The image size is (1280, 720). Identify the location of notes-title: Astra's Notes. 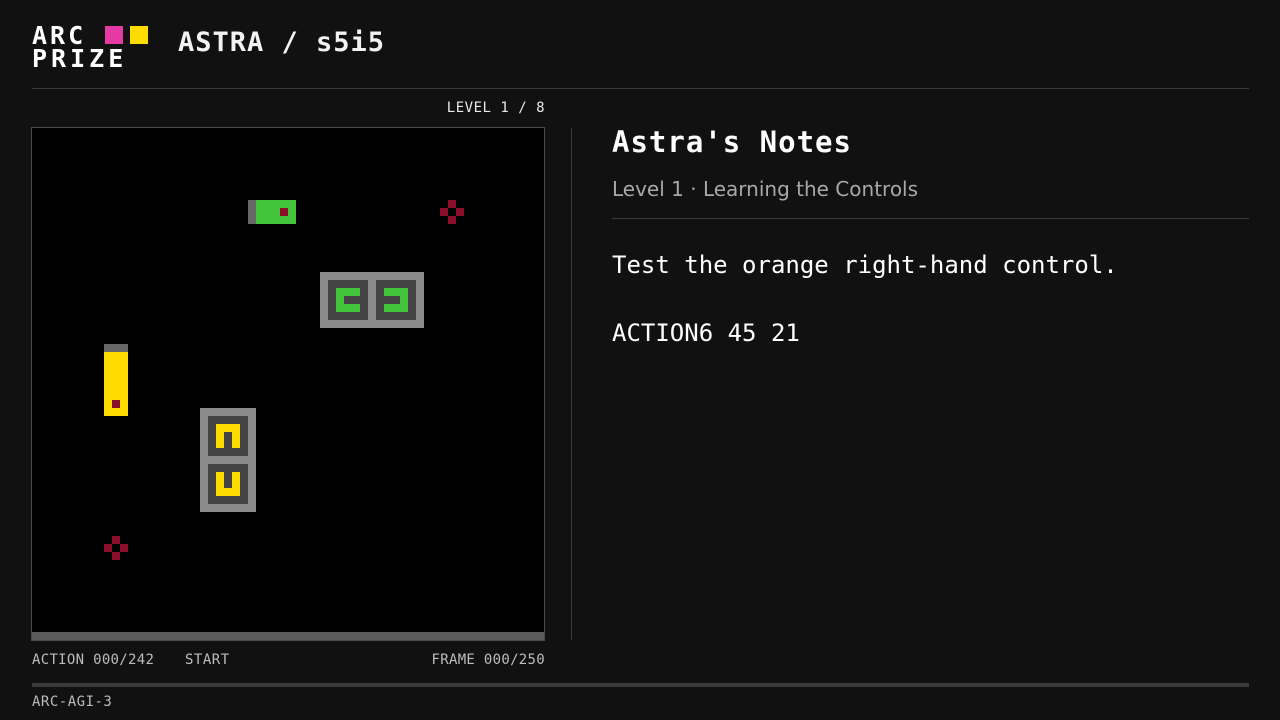
(732, 142).